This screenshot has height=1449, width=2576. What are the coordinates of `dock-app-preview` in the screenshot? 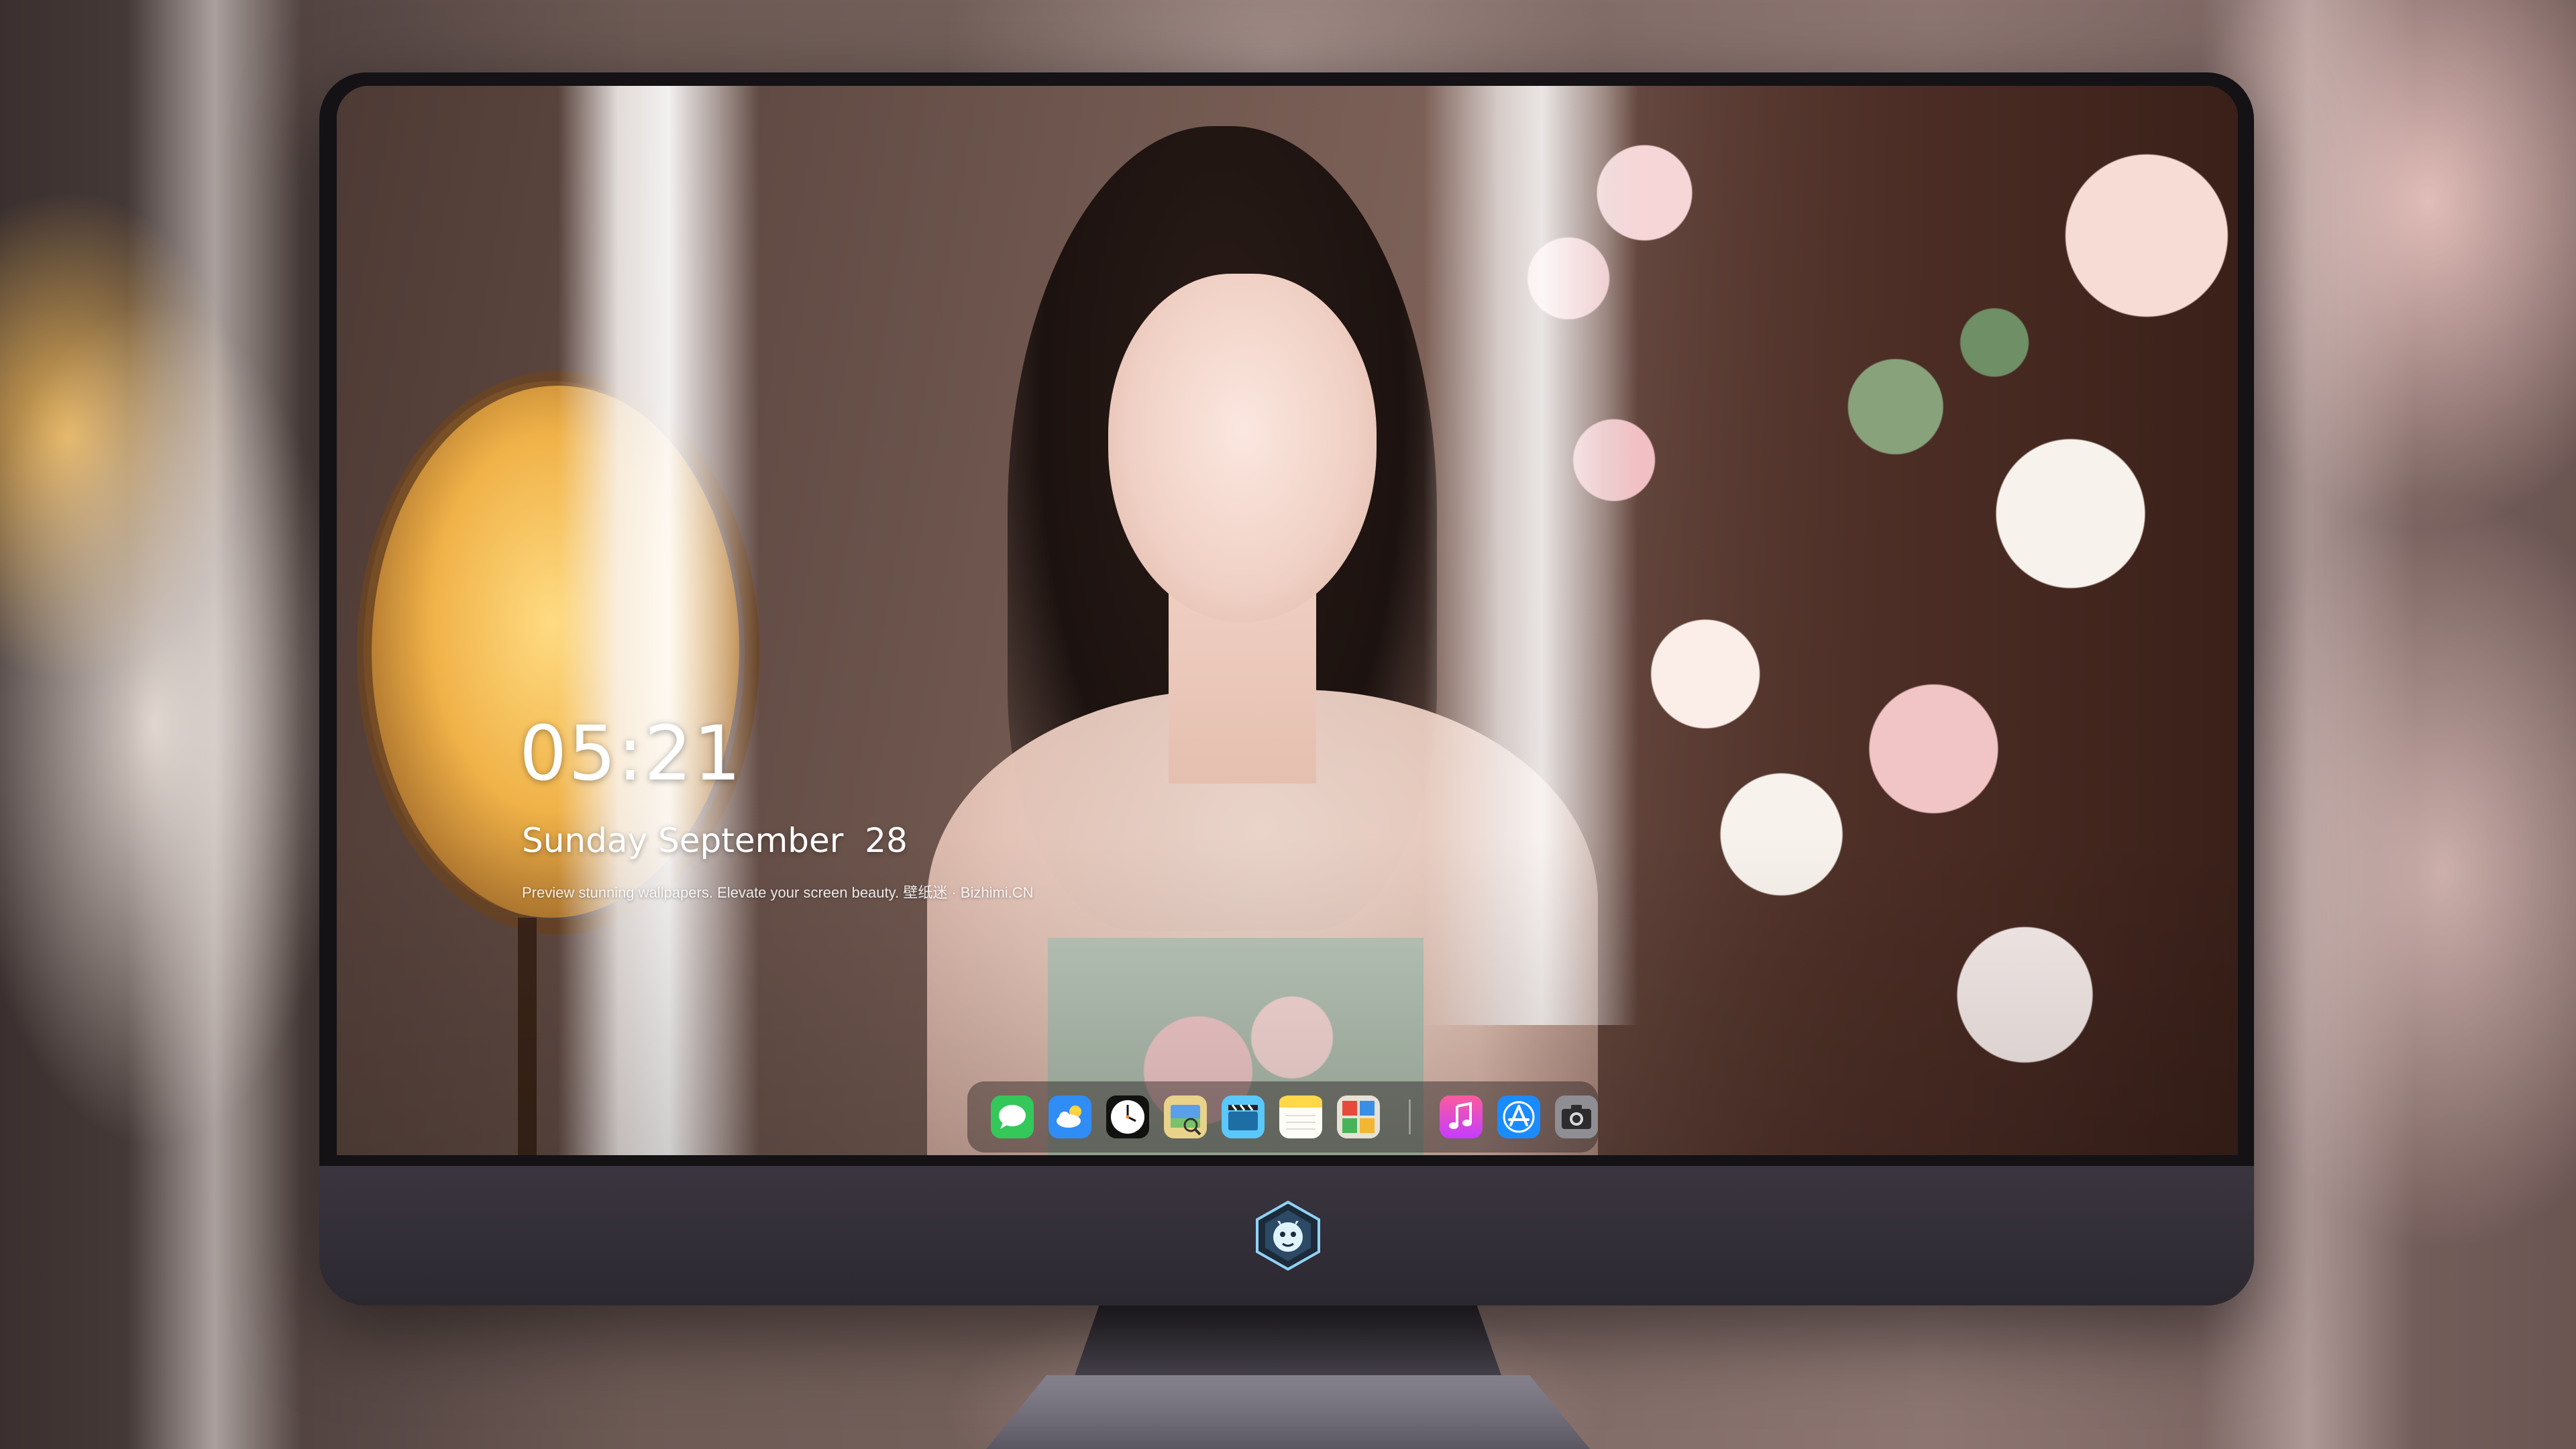 It's located at (1185, 1116).